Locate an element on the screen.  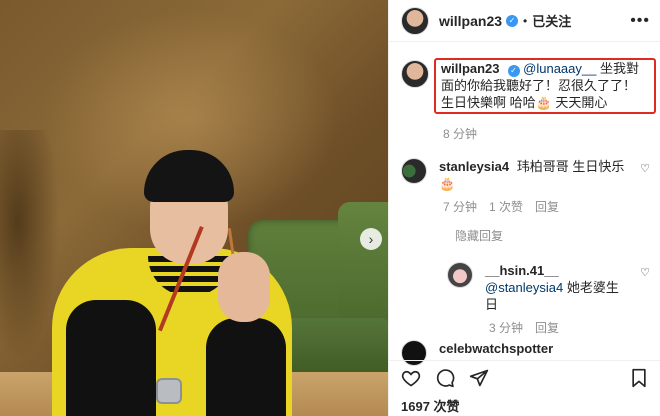
author-username: willpan23 is located at coordinates (470, 21).